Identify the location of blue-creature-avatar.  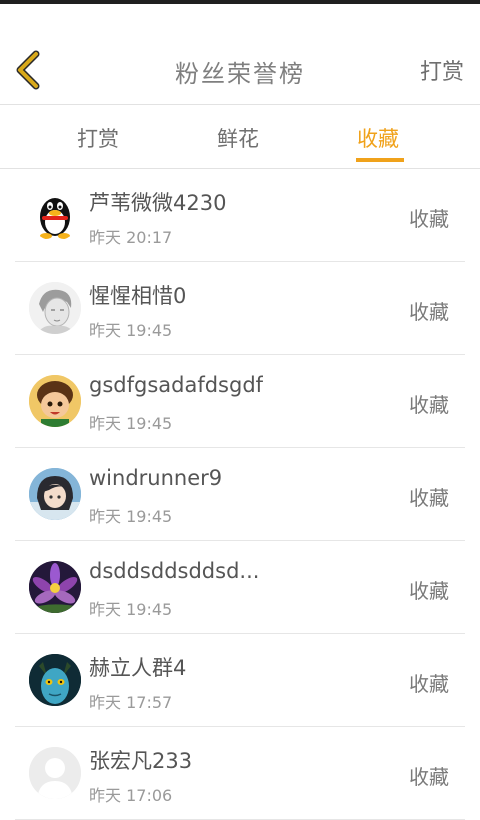
(55, 680).